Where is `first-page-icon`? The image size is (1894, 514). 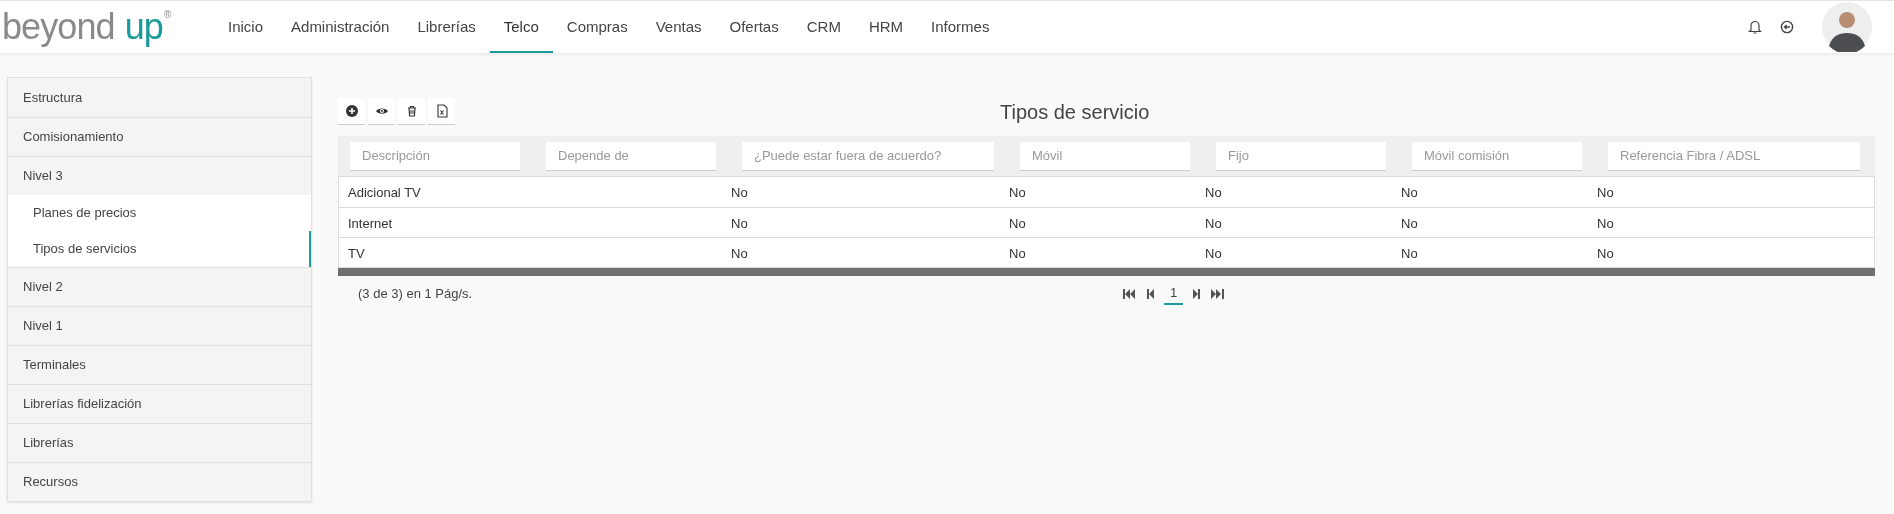 first-page-icon is located at coordinates (1129, 294).